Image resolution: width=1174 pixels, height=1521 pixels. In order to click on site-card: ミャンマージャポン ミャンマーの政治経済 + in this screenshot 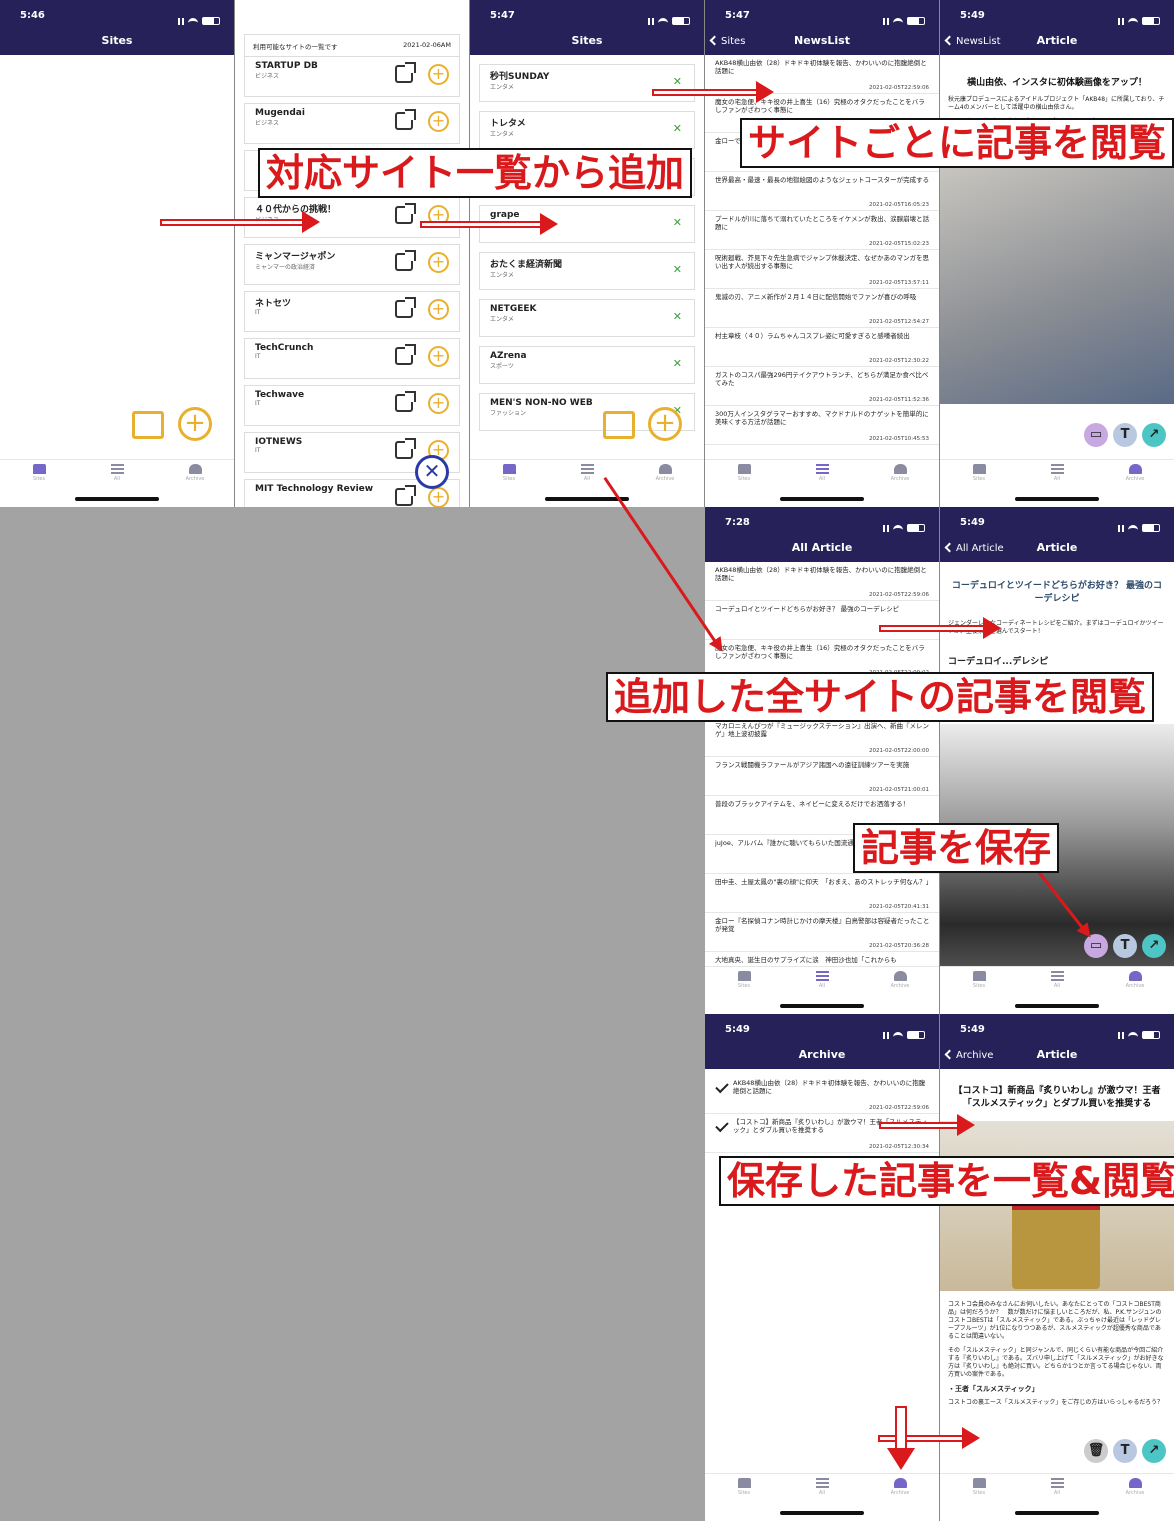, I will do `click(352, 264)`.